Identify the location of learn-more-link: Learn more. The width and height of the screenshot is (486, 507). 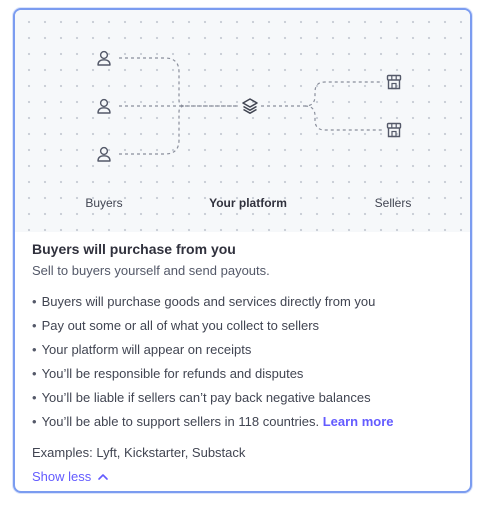
(358, 421).